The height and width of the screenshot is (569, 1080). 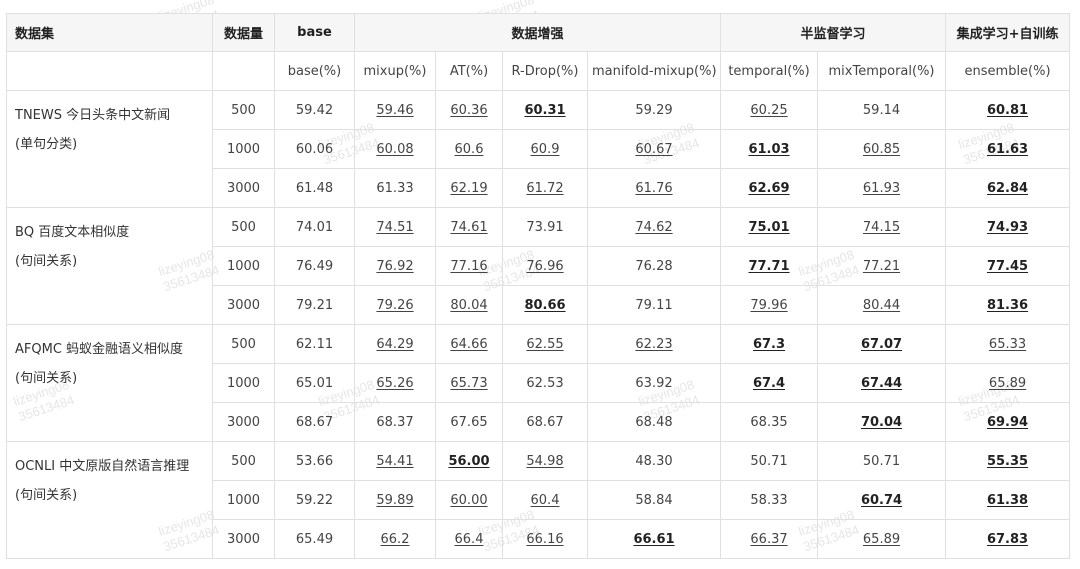 I want to click on score-cell: 54.41, so click(x=395, y=461).